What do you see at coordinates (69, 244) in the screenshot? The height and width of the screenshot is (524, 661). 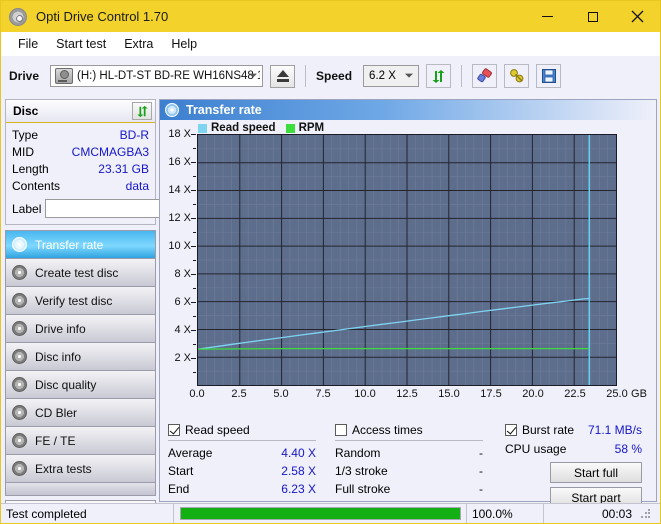 I see `sidebar-item-label: Transfer rate` at bounding box center [69, 244].